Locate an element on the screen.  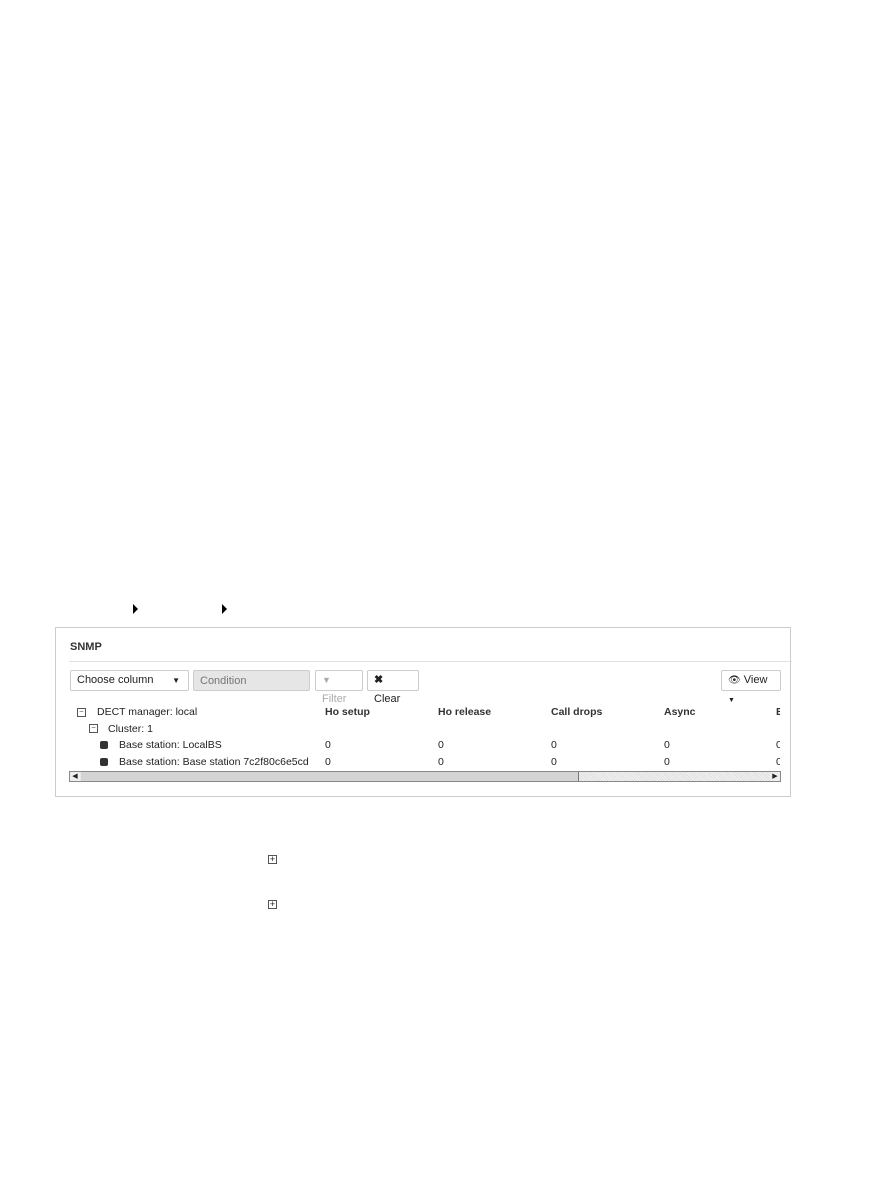
column-header: B is located at coordinates (778, 712).